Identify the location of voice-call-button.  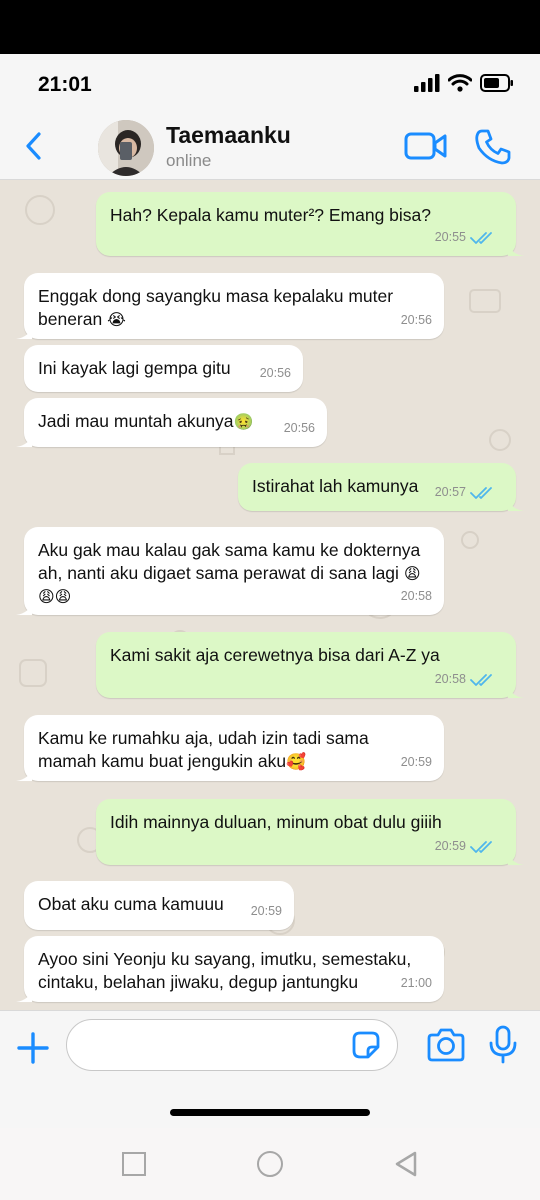
(493, 147).